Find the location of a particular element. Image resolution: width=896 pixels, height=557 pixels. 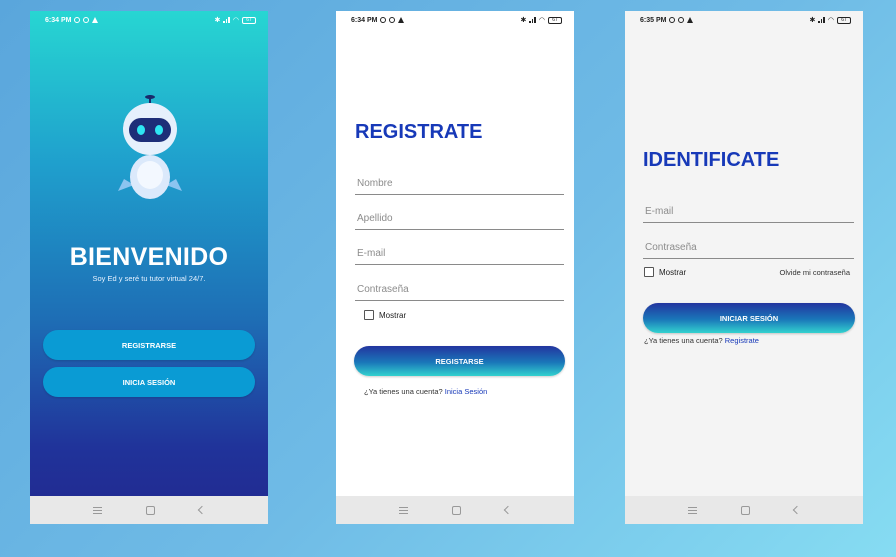

register-submit-button: REGISTARSE is located at coordinates (459, 361).